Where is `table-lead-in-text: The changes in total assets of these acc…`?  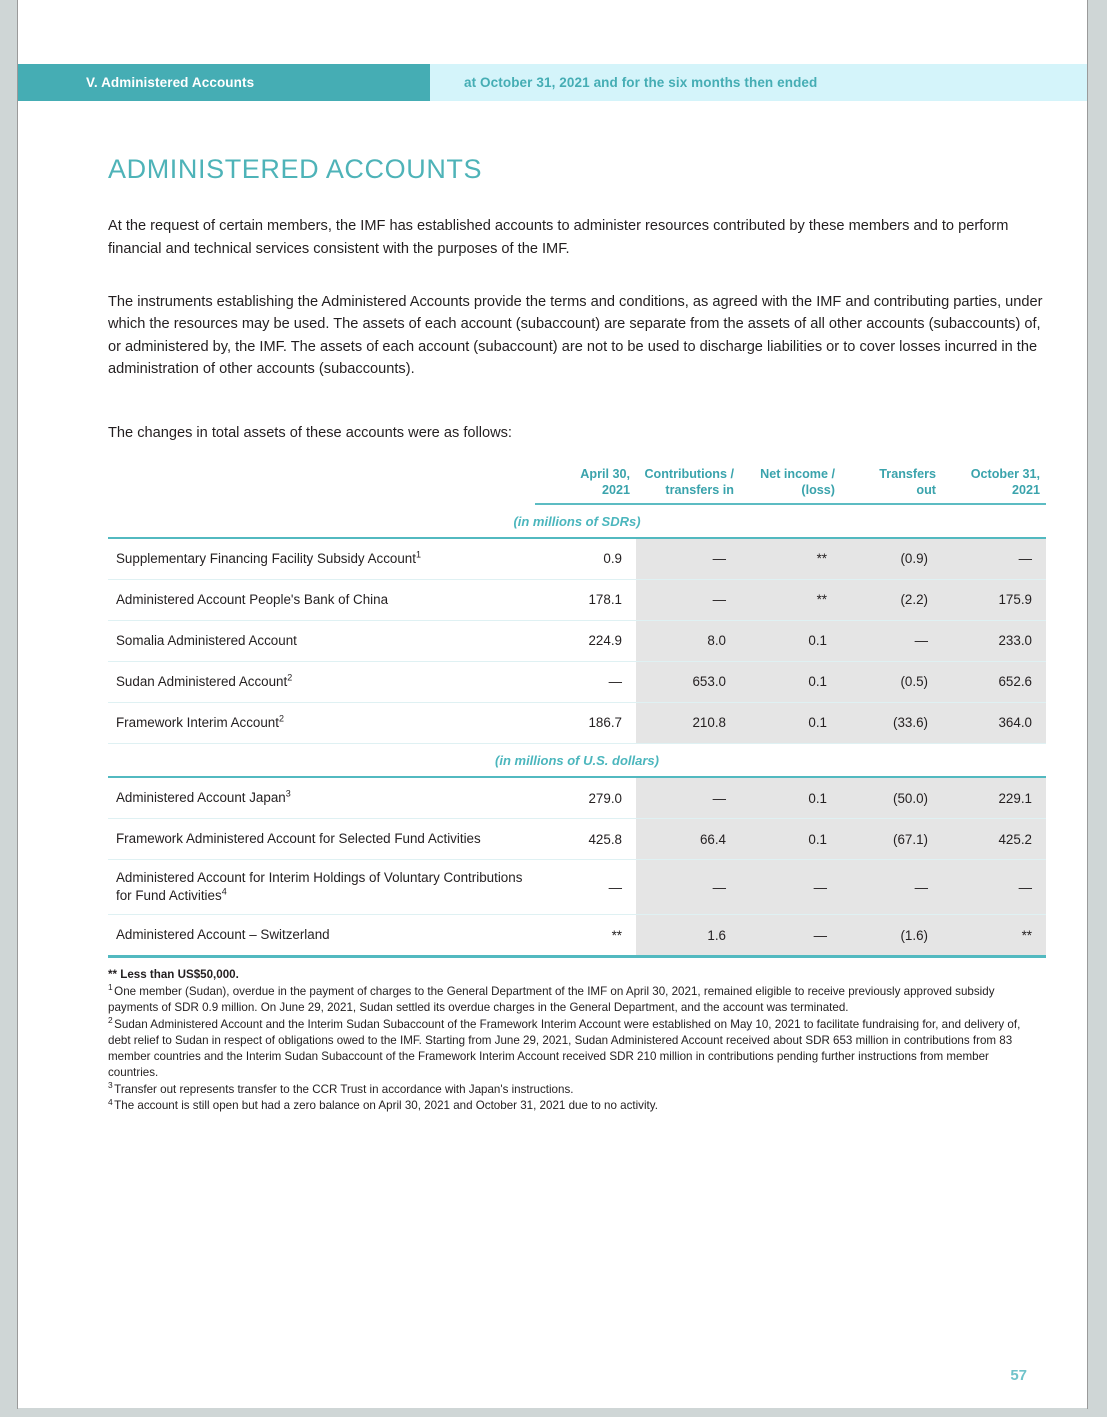 table-lead-in-text: The changes in total assets of these acc… is located at coordinates (310, 433).